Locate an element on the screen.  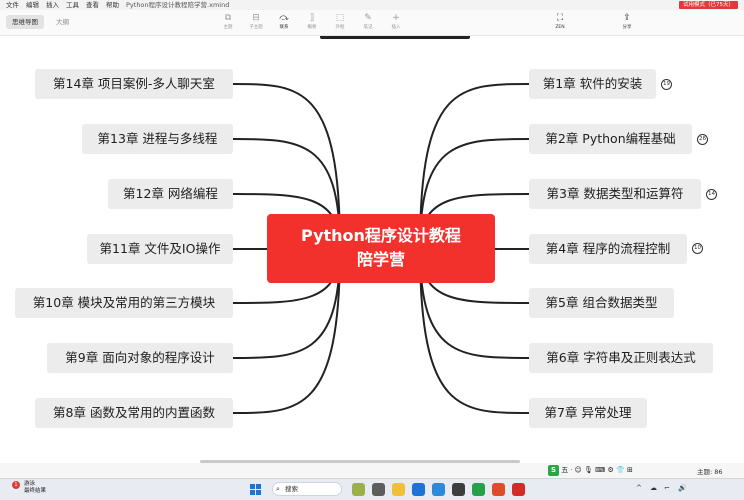
topic-chapter-12: 第12章 网络编程 is located at coordinates (170, 194).